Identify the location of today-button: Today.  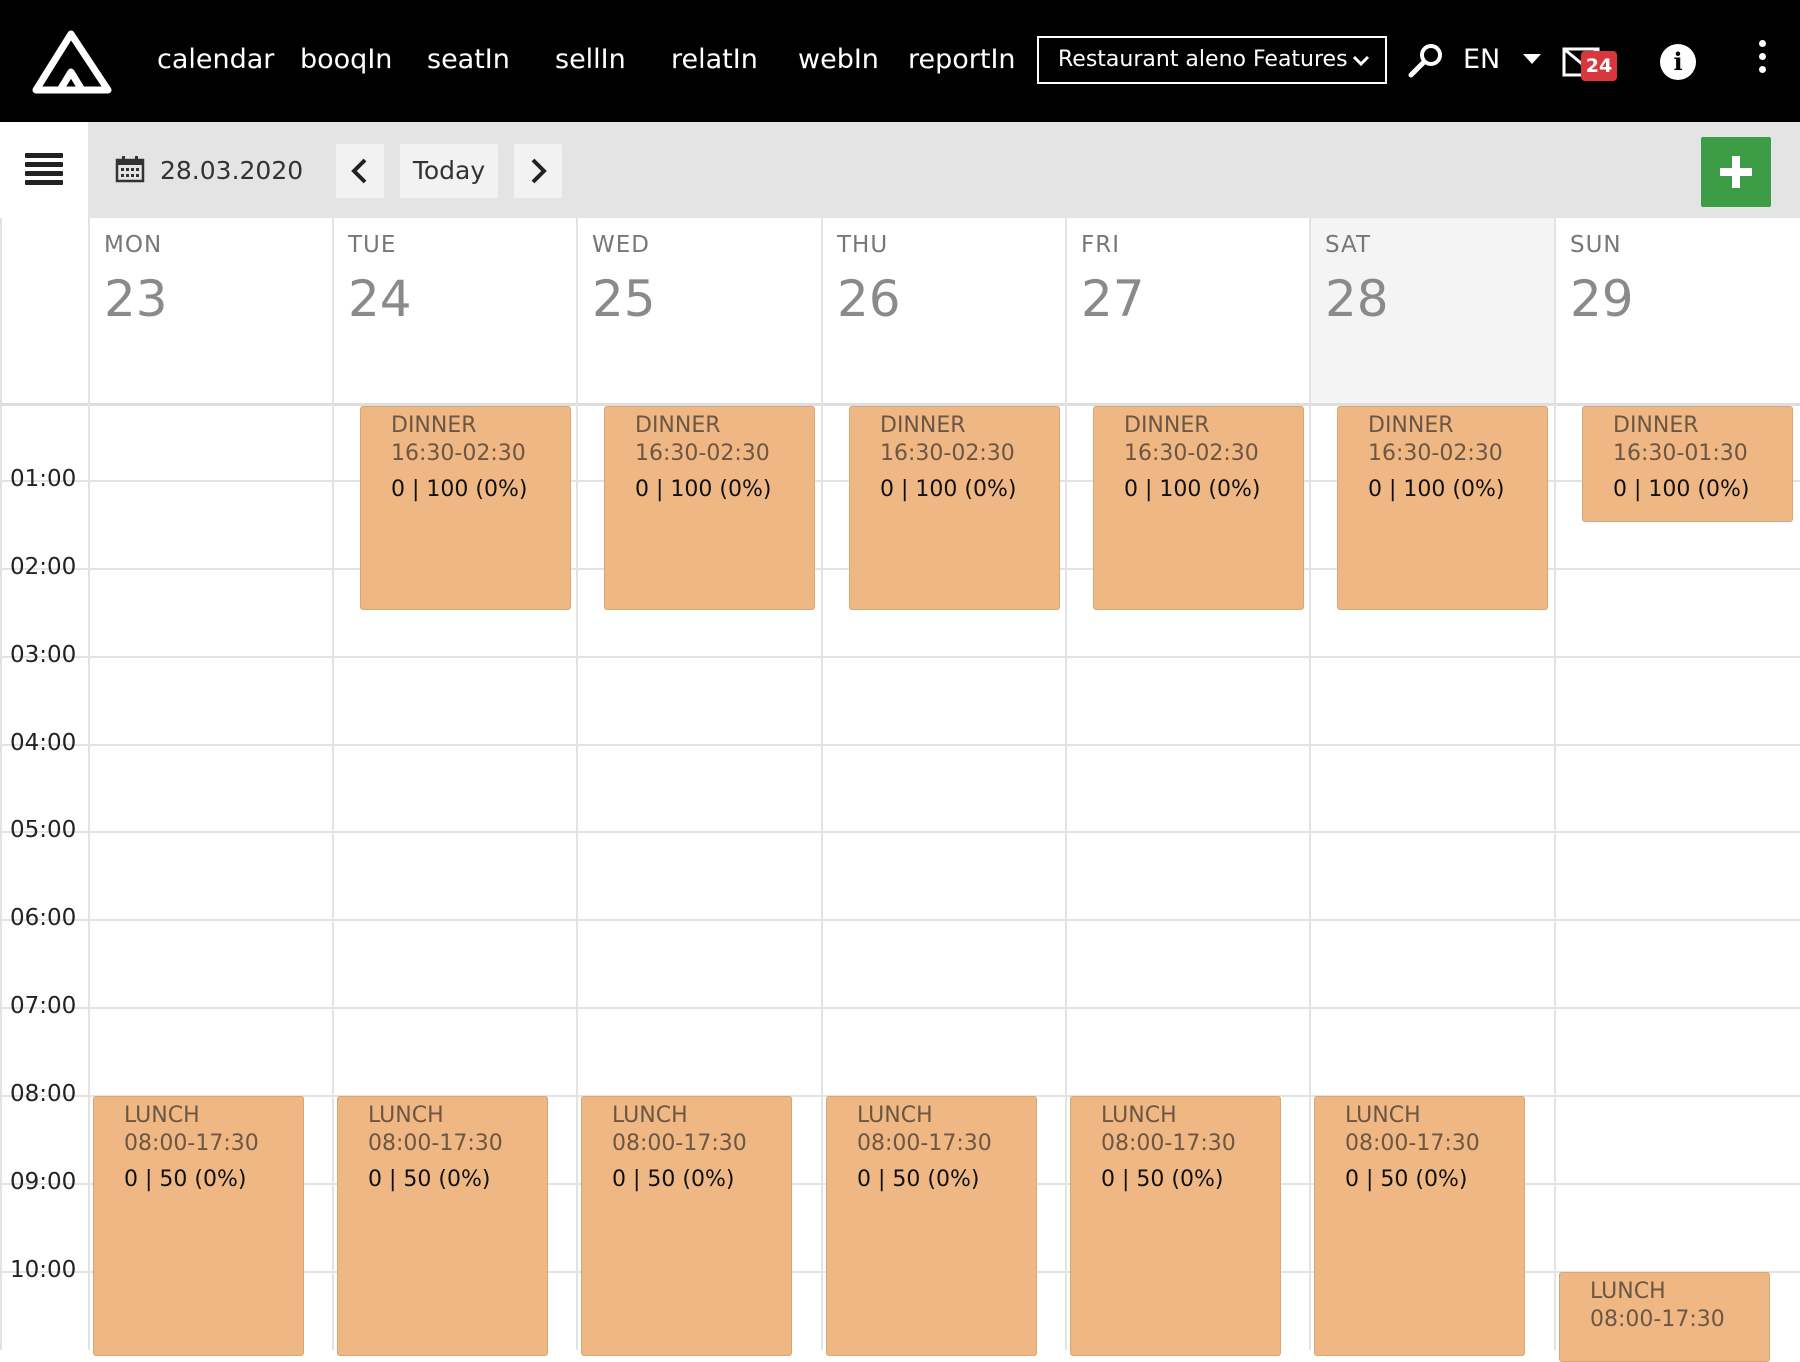
(449, 171).